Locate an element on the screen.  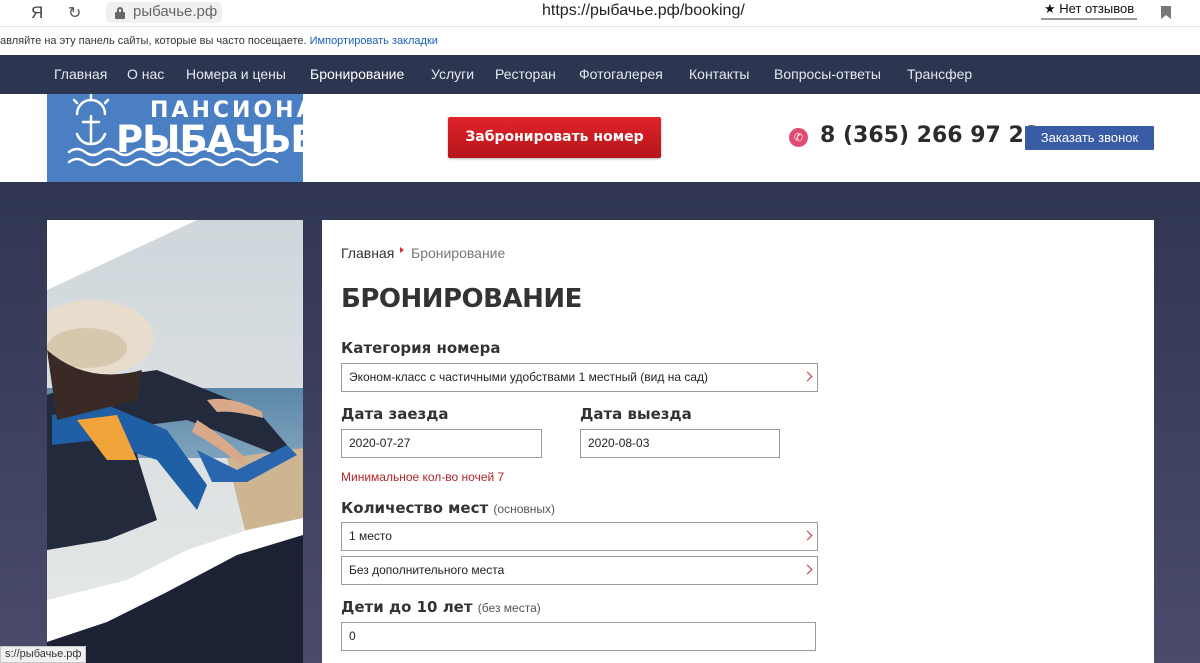
nav-item-services: Услуги is located at coordinates (452, 74).